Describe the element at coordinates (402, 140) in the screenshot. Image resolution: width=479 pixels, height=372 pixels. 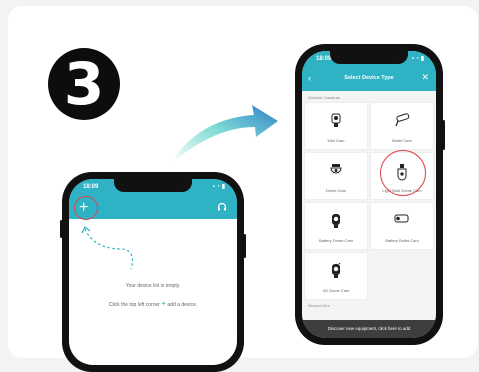
I see `device-label: Bullet Cam` at that location.